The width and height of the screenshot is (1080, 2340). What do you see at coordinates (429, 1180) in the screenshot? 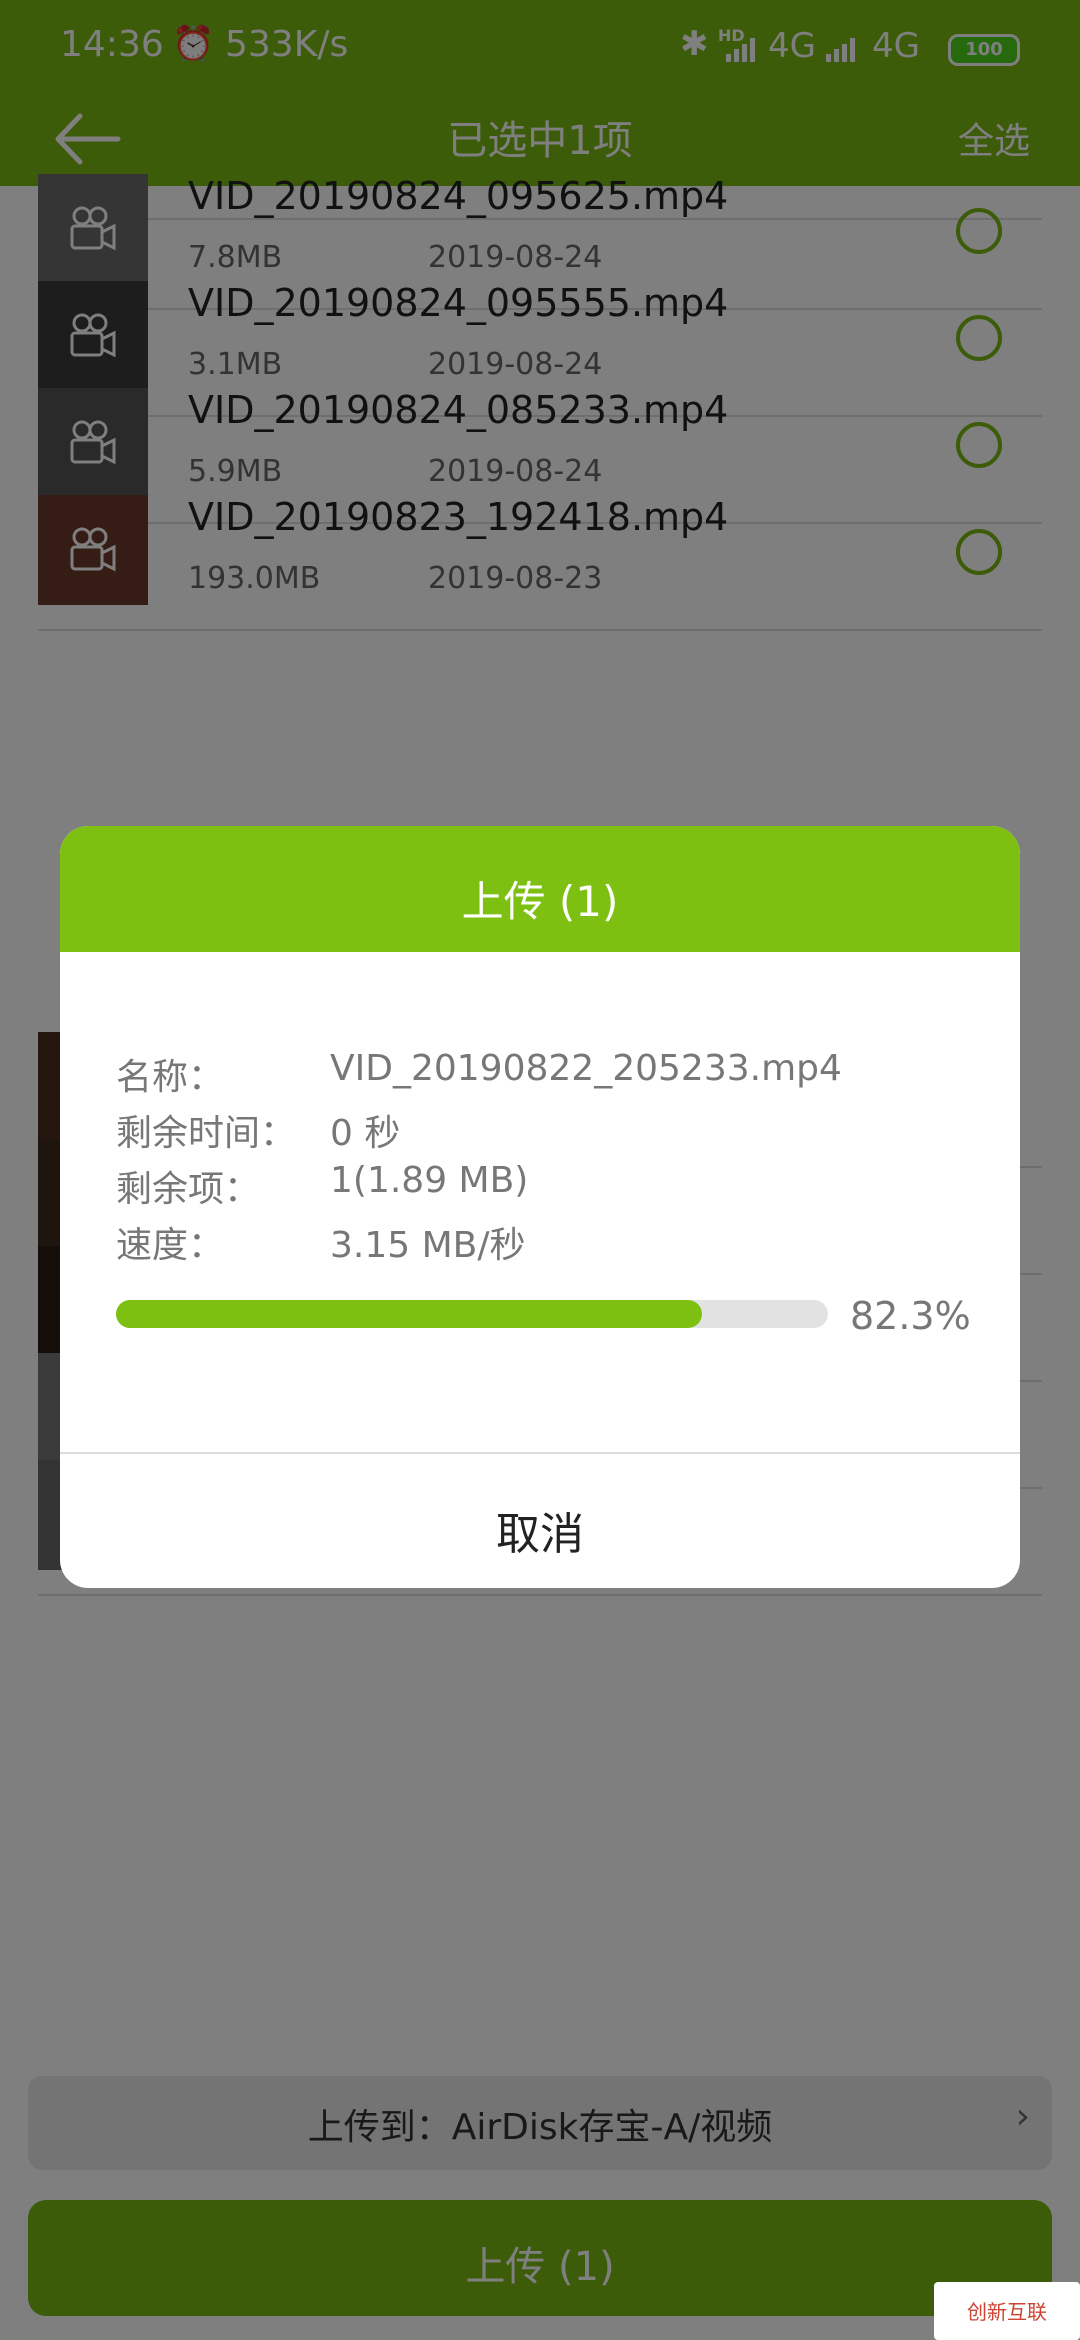
I see `items-value: 1(1.89 MB)` at bounding box center [429, 1180].